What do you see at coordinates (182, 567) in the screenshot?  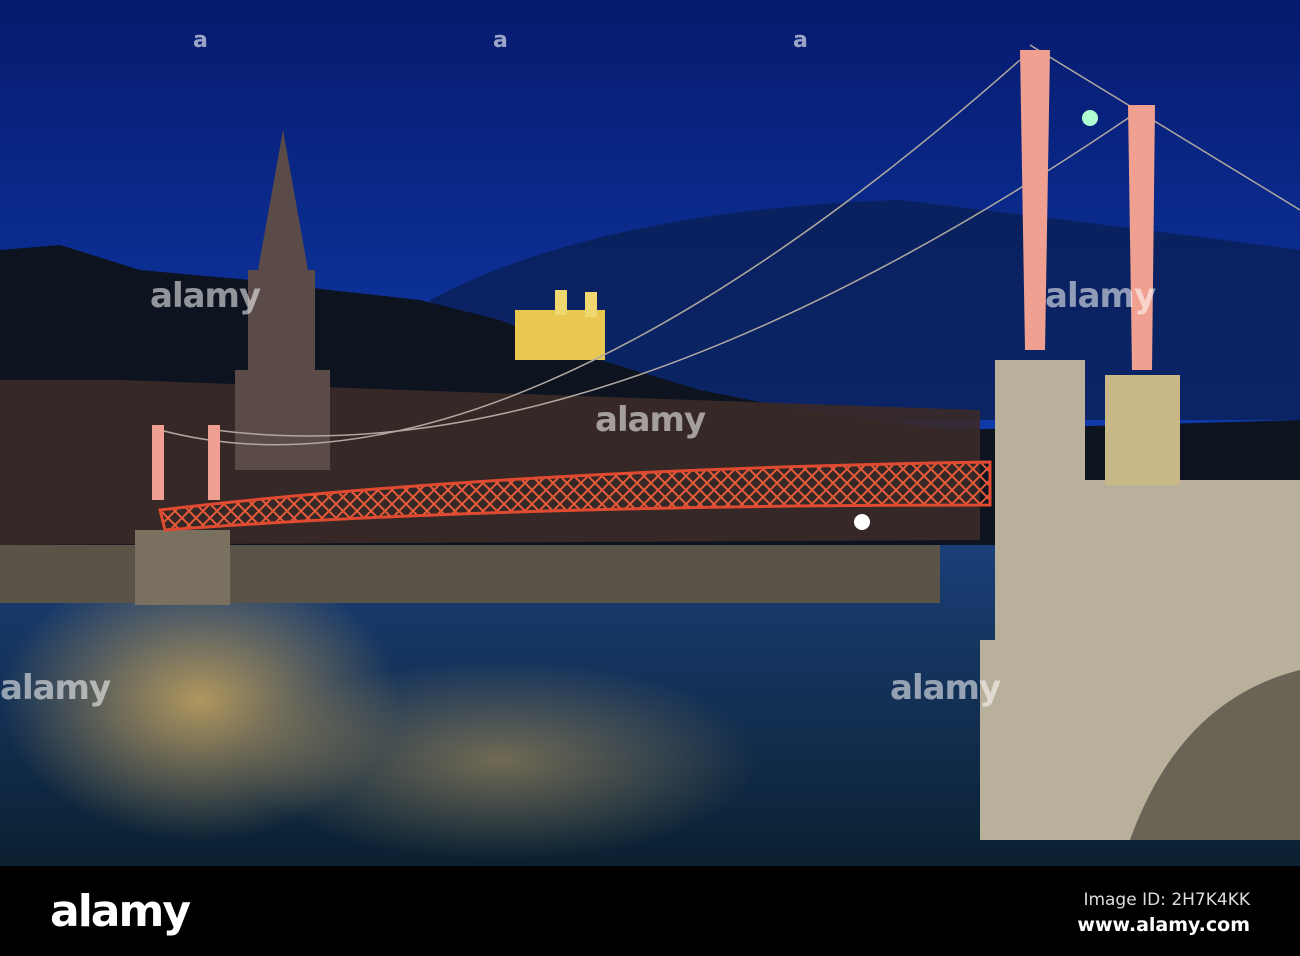 I see `left-pier` at bounding box center [182, 567].